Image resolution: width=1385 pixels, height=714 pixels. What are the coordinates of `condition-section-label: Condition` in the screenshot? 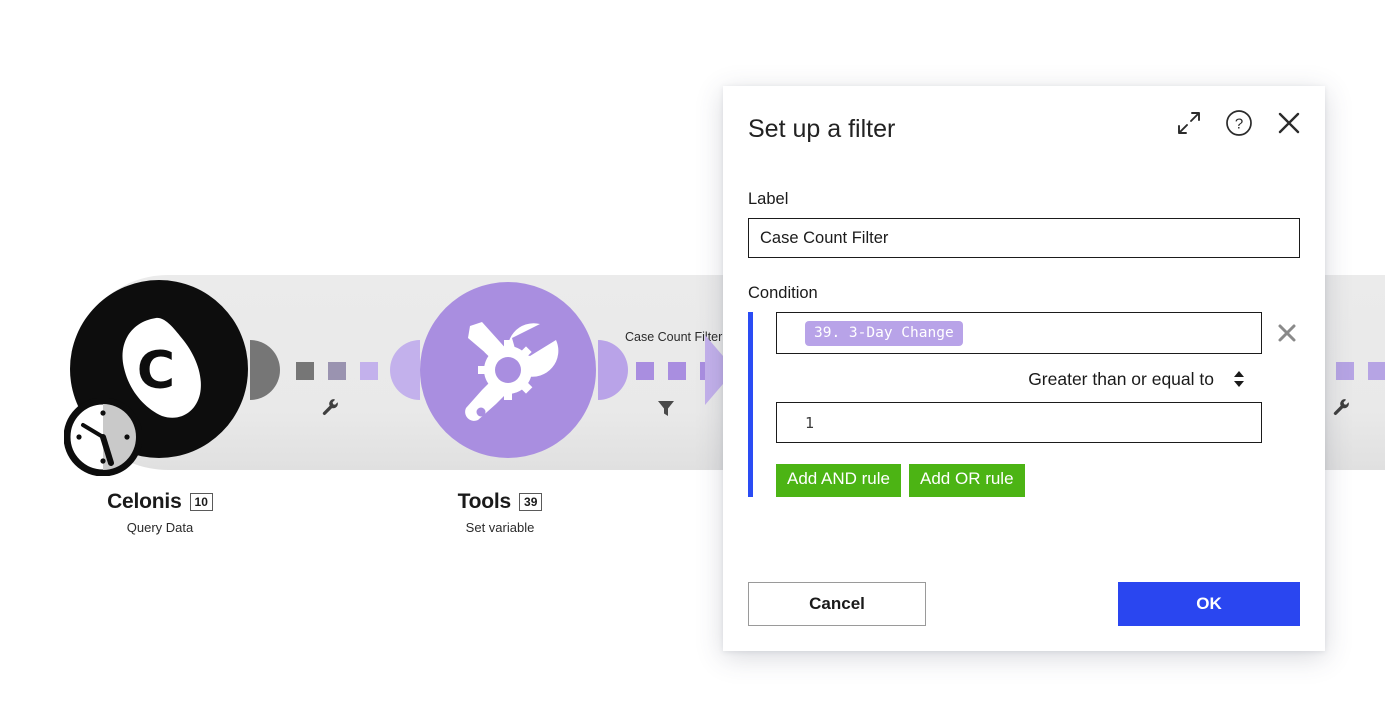 It's located at (783, 293).